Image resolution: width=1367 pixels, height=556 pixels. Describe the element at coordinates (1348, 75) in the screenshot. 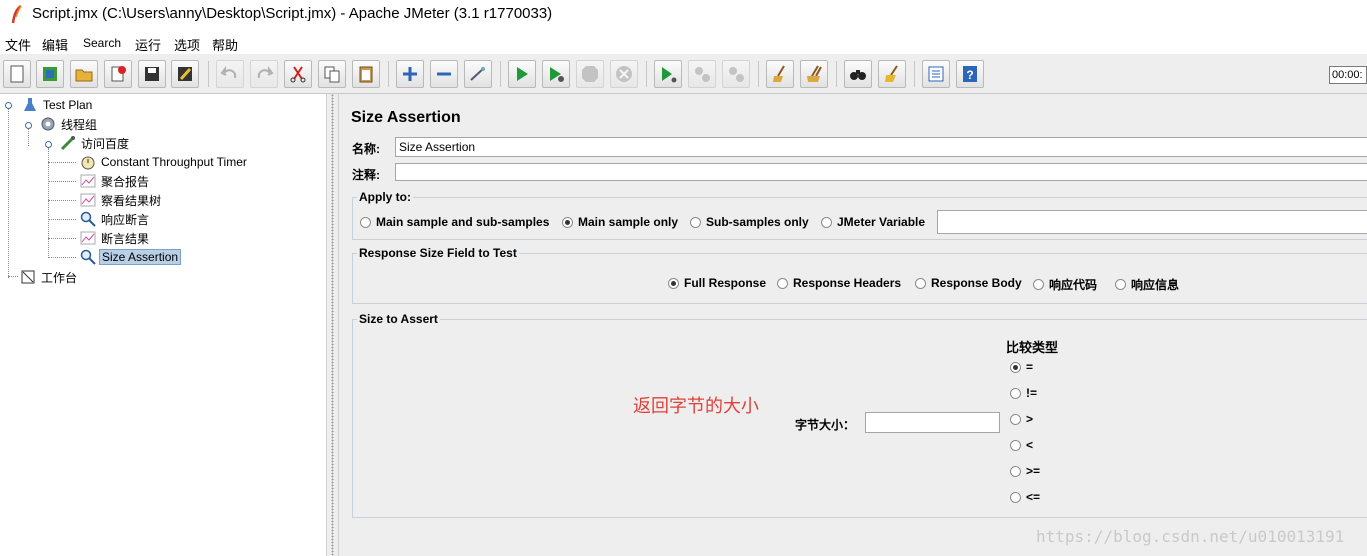

I see `elapsed-timer: 00:00:` at that location.